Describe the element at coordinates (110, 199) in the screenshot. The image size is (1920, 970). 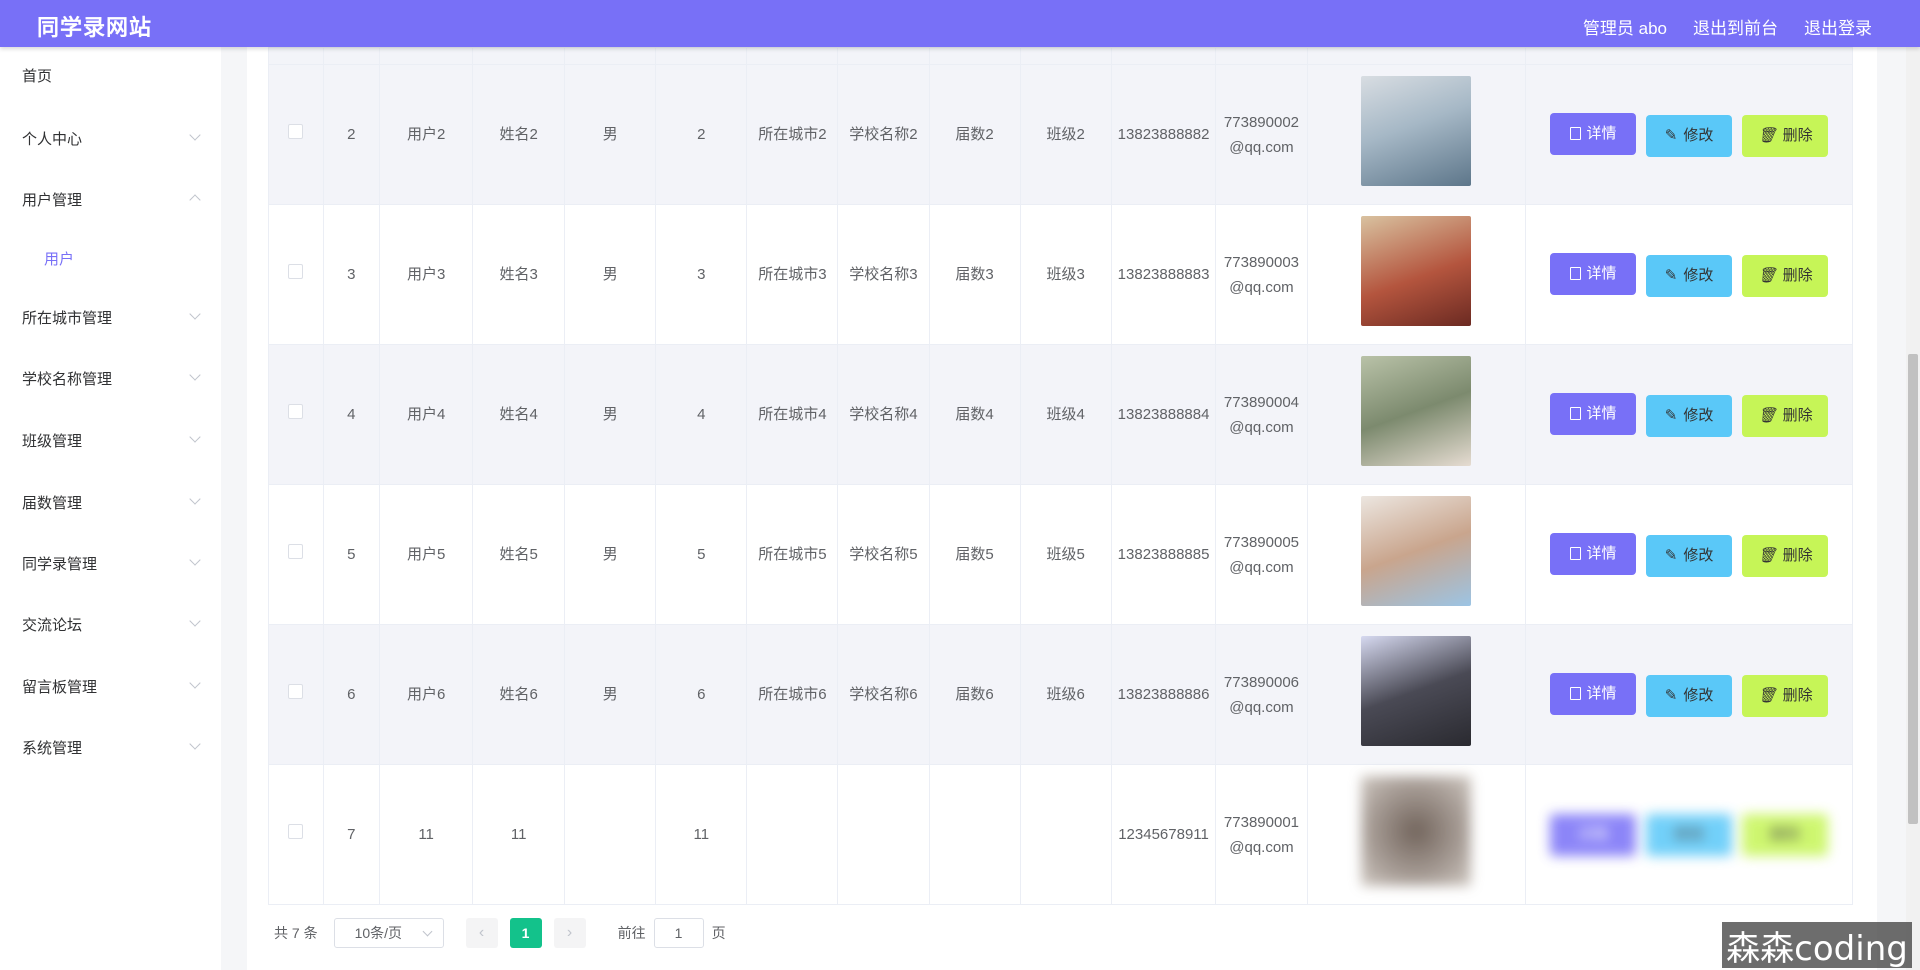
I see `sidebar-item-user-management: 用户管理` at that location.